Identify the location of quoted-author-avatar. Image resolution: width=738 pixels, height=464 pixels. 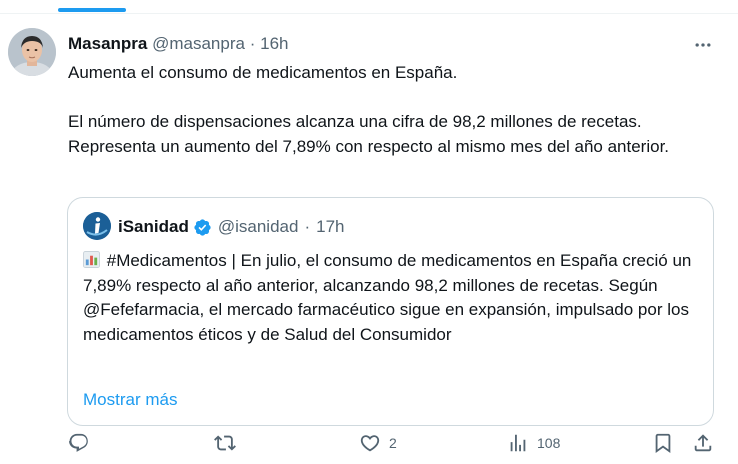
(97, 226).